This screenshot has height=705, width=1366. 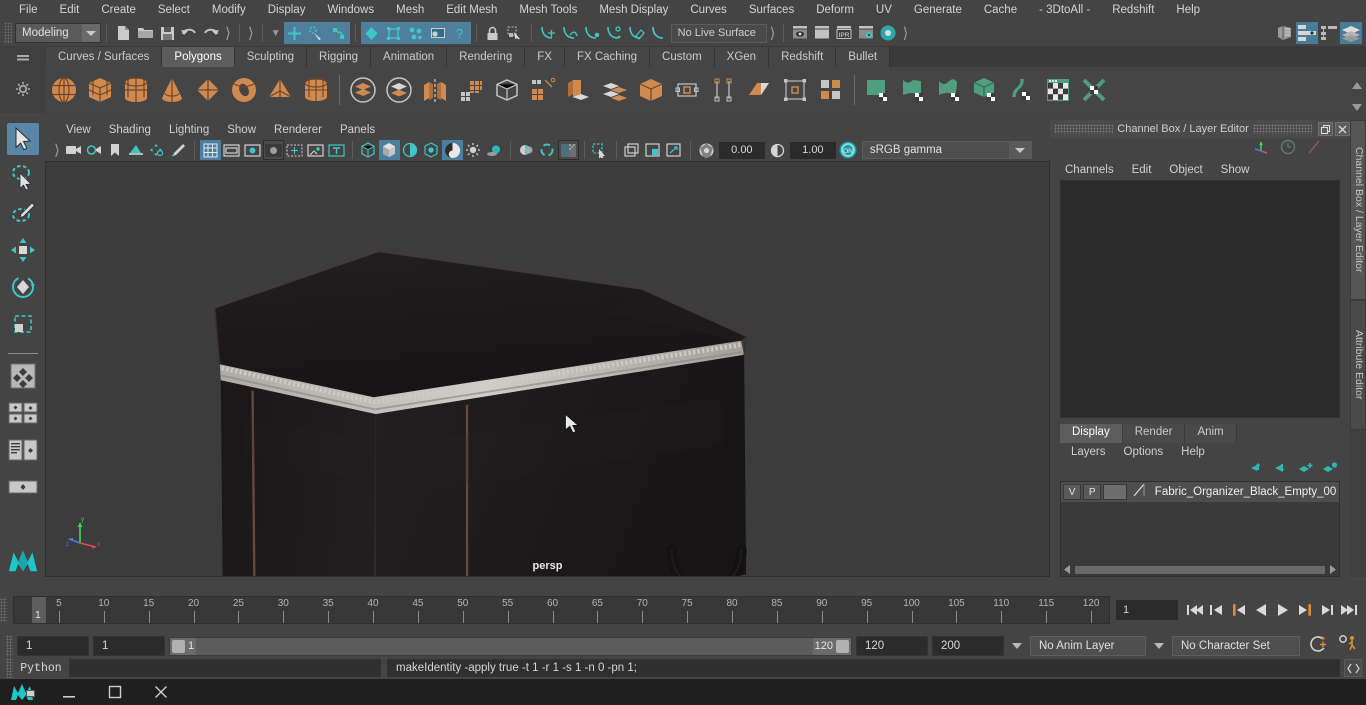 What do you see at coordinates (1115, 492) in the screenshot?
I see `layer-color-swatch` at bounding box center [1115, 492].